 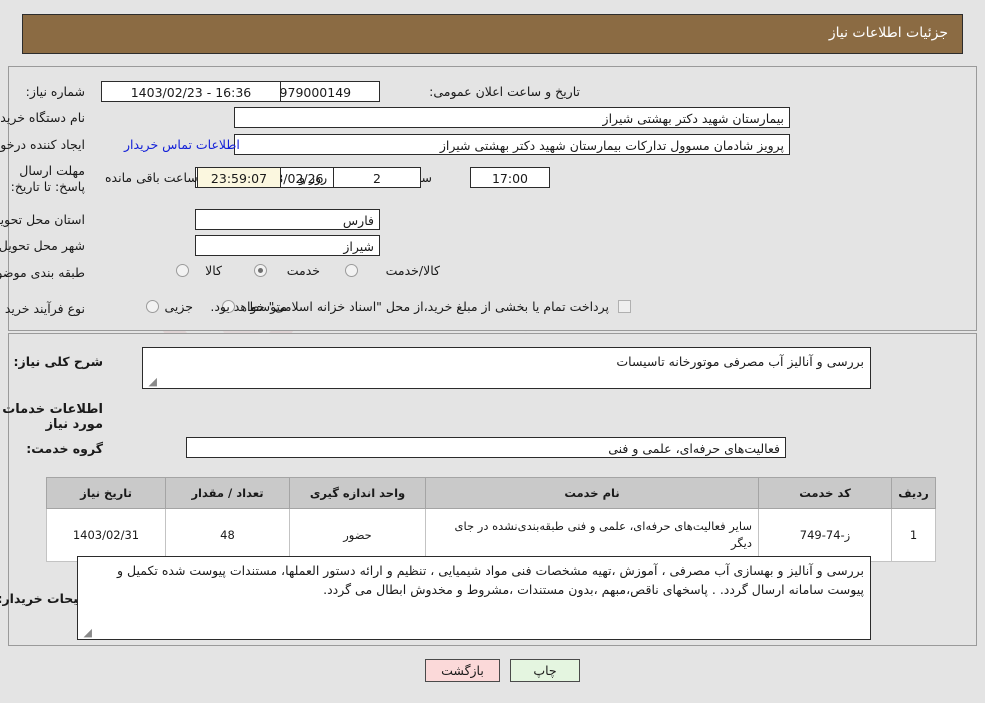 What do you see at coordinates (888, 33) in the screenshot?
I see `page-title: جزئیات اطلاعات نیاز` at bounding box center [888, 33].